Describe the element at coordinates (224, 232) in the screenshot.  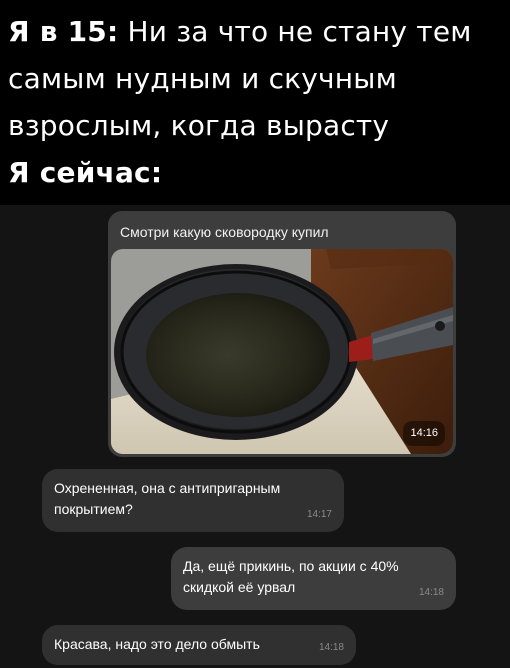
I see `photo-message-caption: Смотри какую сковородку купил` at that location.